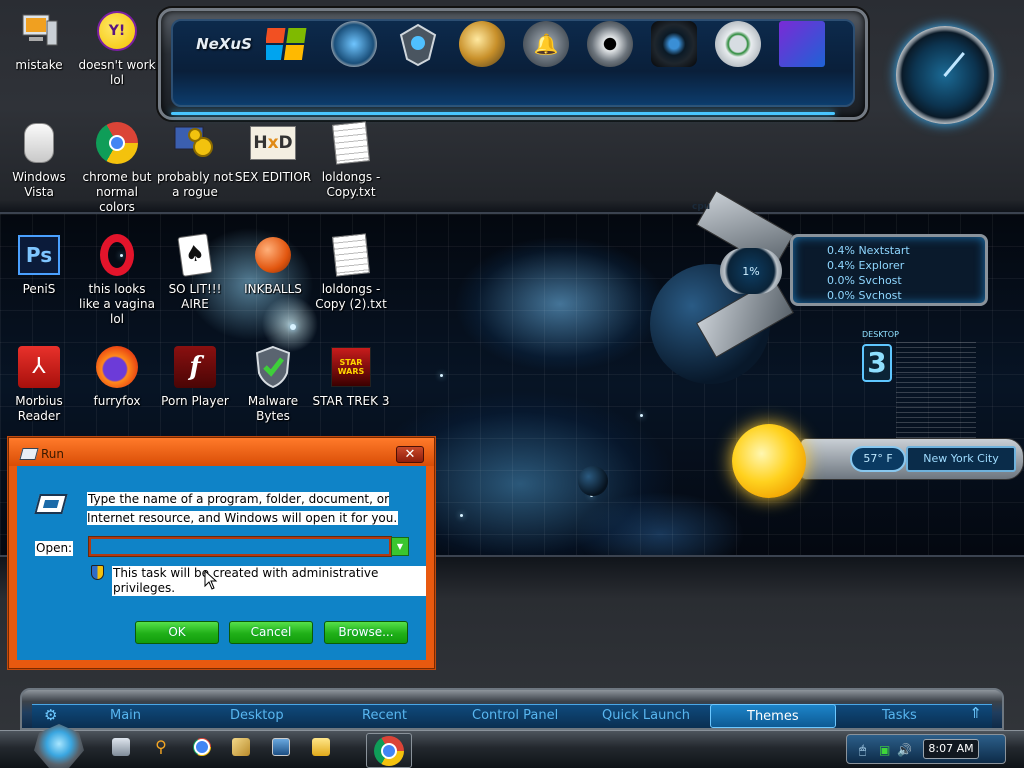  I want to click on run-program-icon, so click(51, 504).